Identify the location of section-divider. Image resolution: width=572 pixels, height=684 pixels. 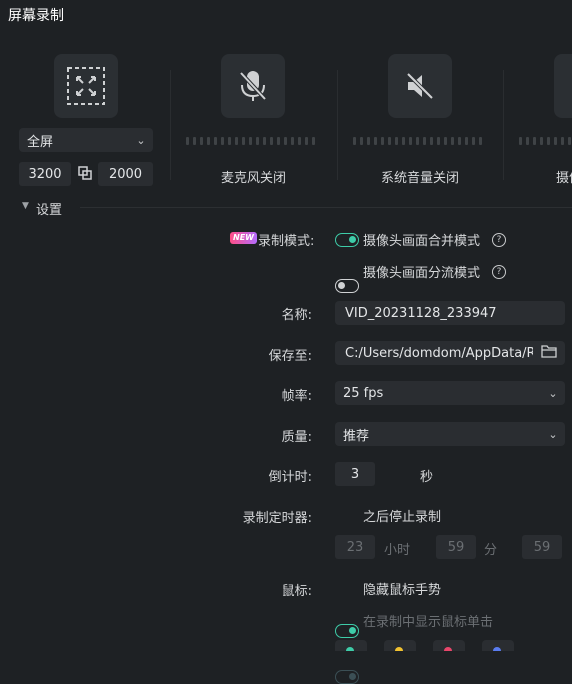
(326, 207).